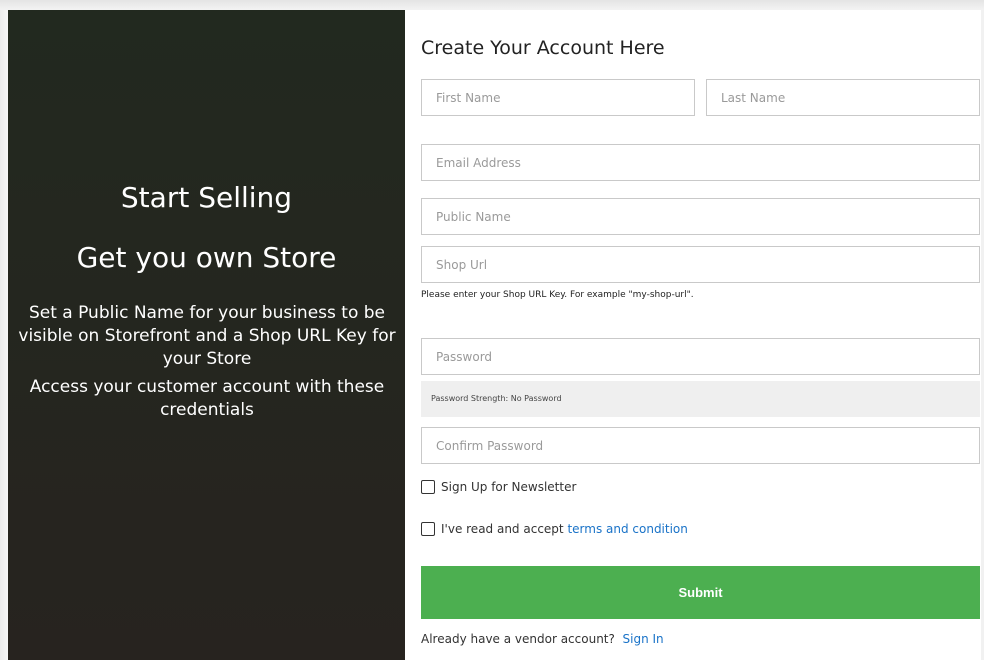  What do you see at coordinates (492, 5) in the screenshot?
I see `top-shadow` at bounding box center [492, 5].